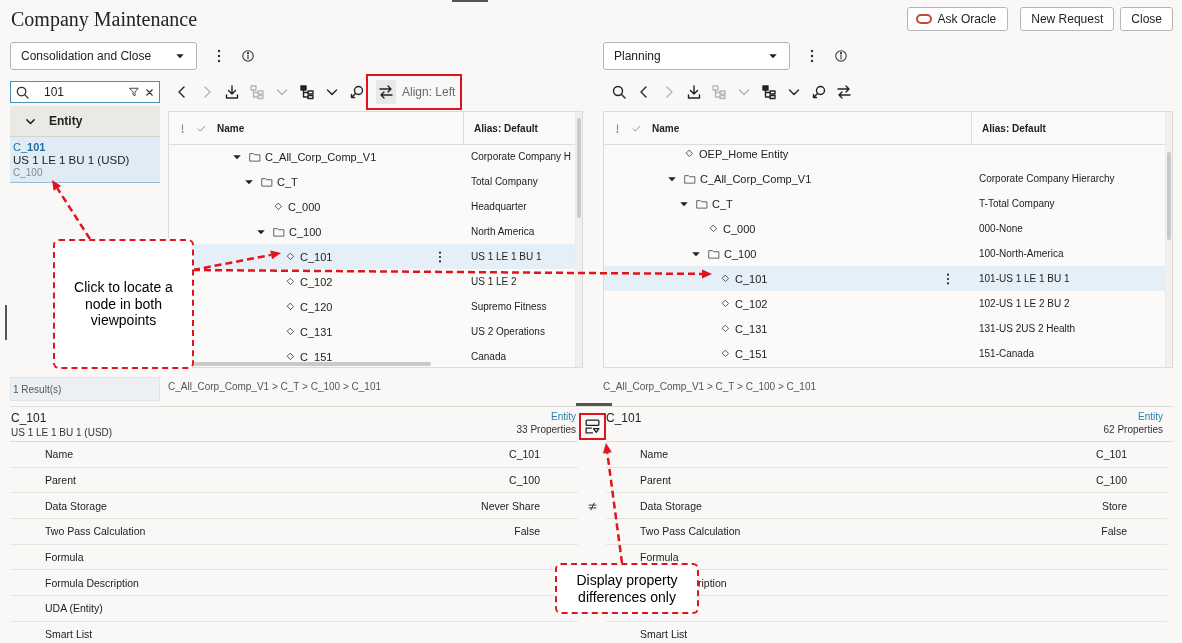 This screenshot has height=643, width=1182. What do you see at coordinates (627, 588) in the screenshot?
I see `callout-tooltip: Display property differences only` at bounding box center [627, 588].